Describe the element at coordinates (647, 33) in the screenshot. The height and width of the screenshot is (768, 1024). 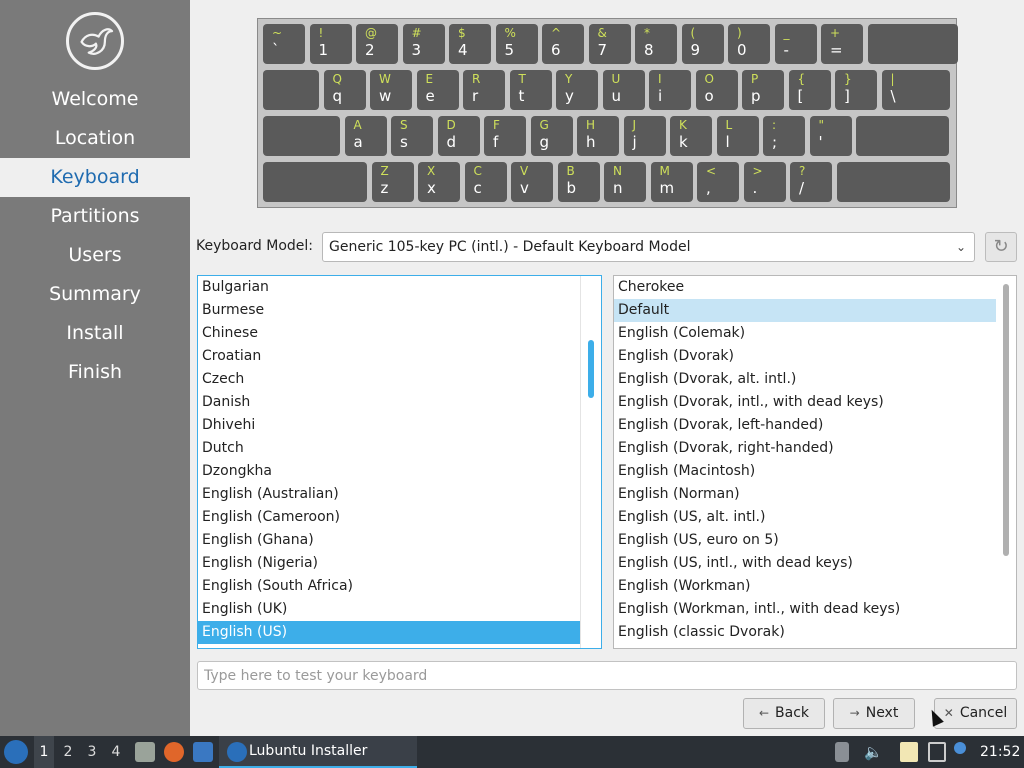
I see `key-shift-label: *` at that location.